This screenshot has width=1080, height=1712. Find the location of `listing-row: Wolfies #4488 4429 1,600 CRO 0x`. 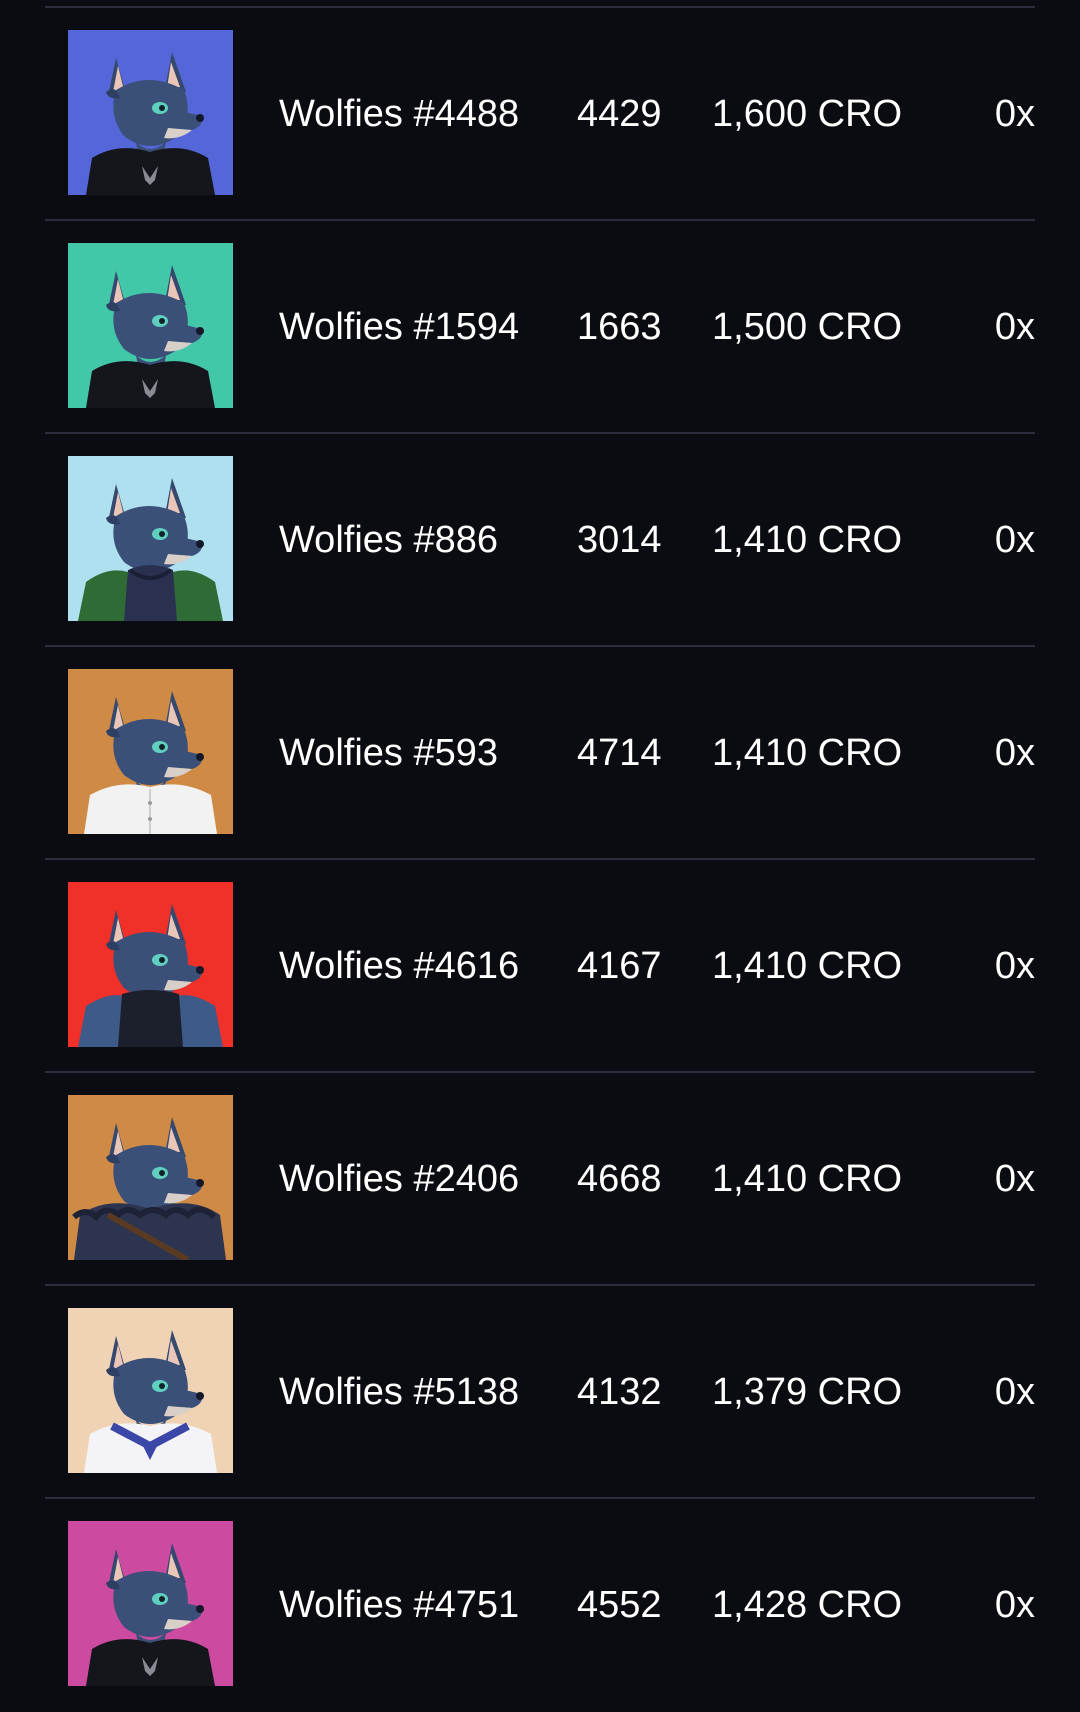

listing-row: Wolfies #4488 4429 1,600 CRO 0x is located at coordinates (540, 114).